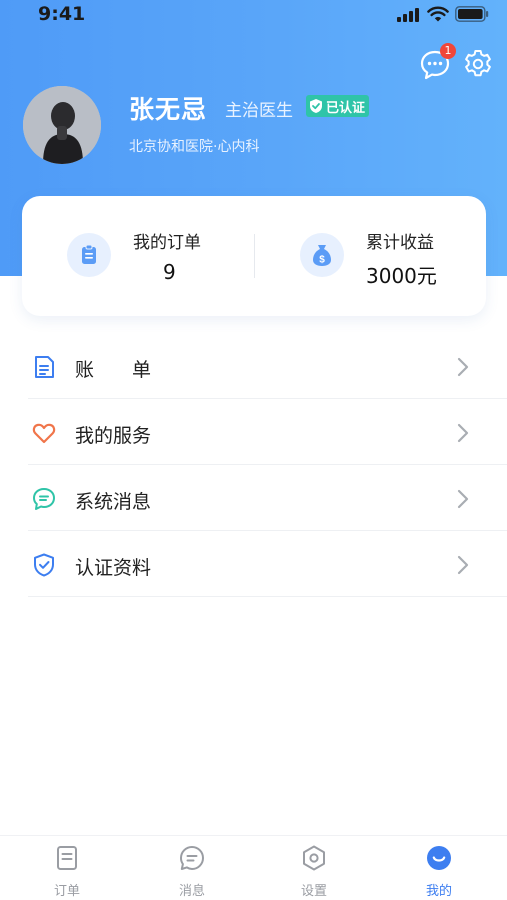 The image size is (507, 900). What do you see at coordinates (472, 14) in the screenshot?
I see `battery-icon` at bounding box center [472, 14].